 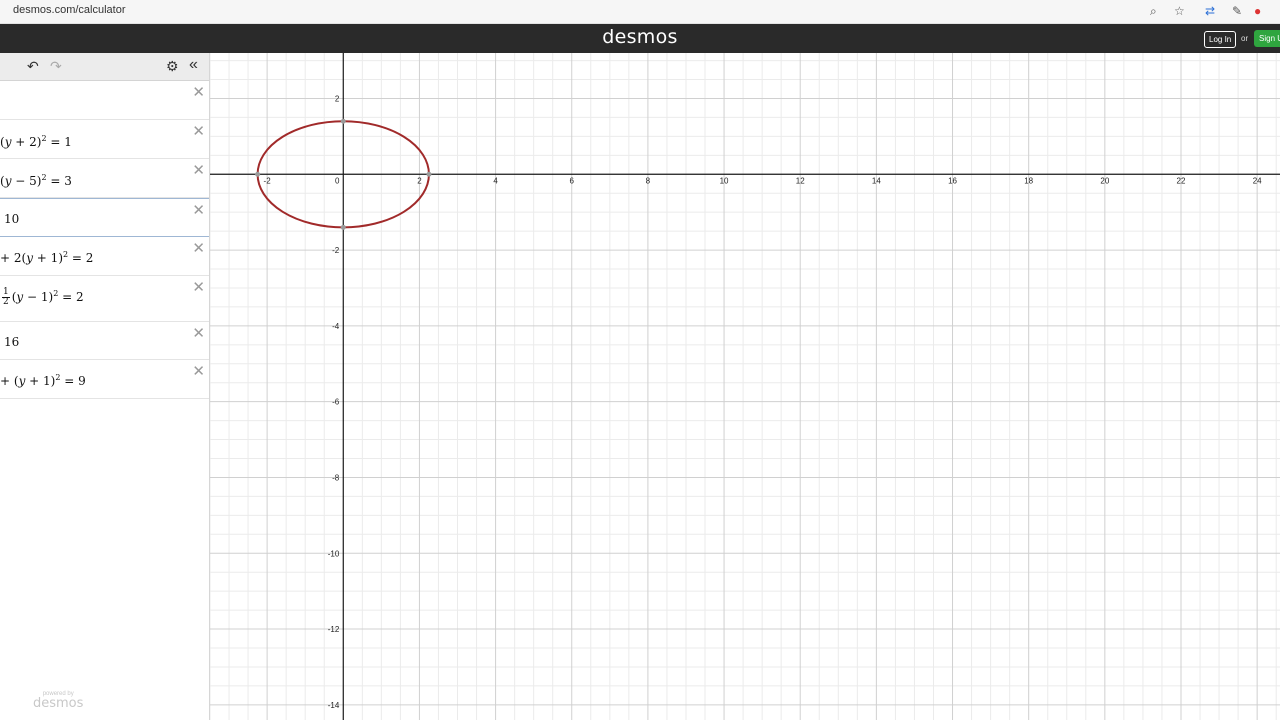 I want to click on app-title: desmos, so click(x=640, y=37).